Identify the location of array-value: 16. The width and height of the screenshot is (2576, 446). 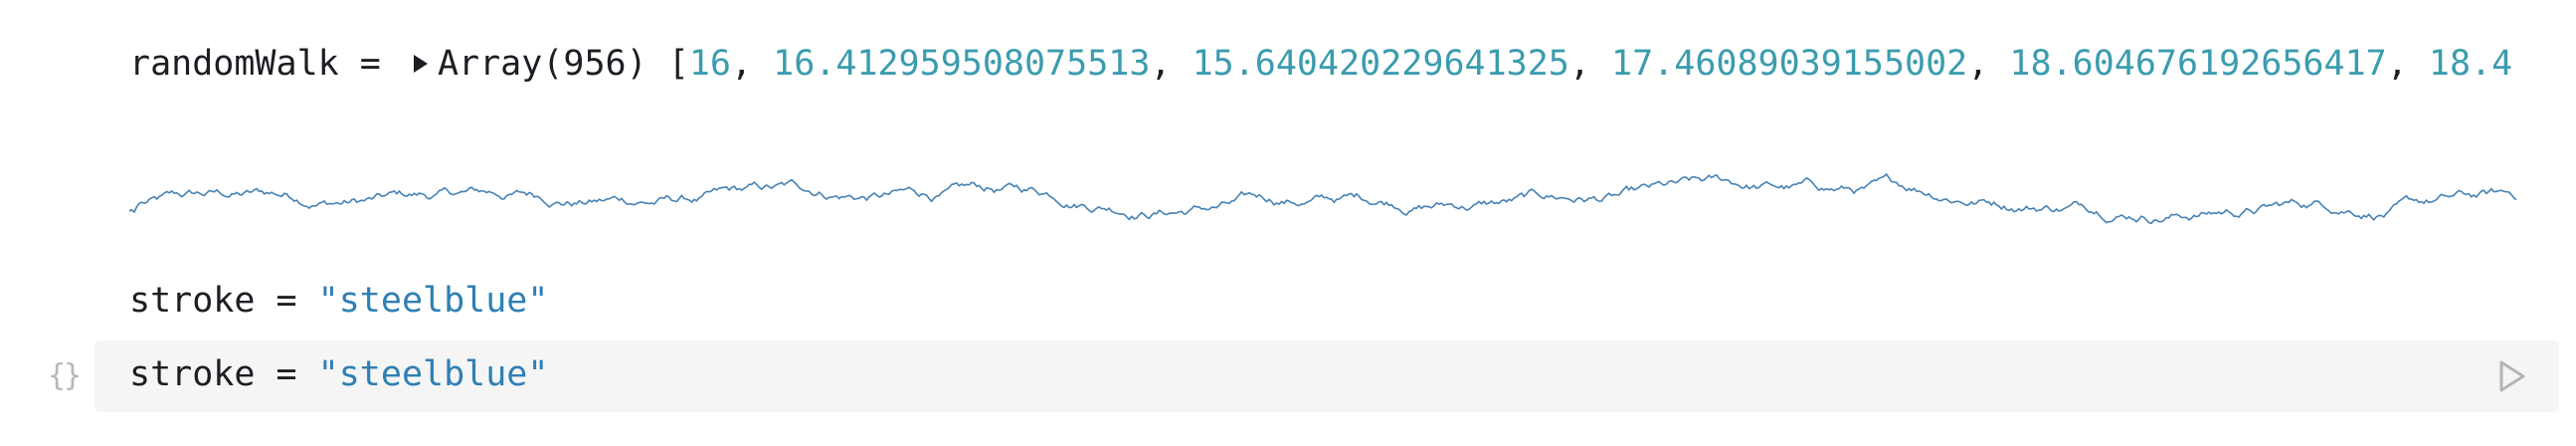
(709, 64).